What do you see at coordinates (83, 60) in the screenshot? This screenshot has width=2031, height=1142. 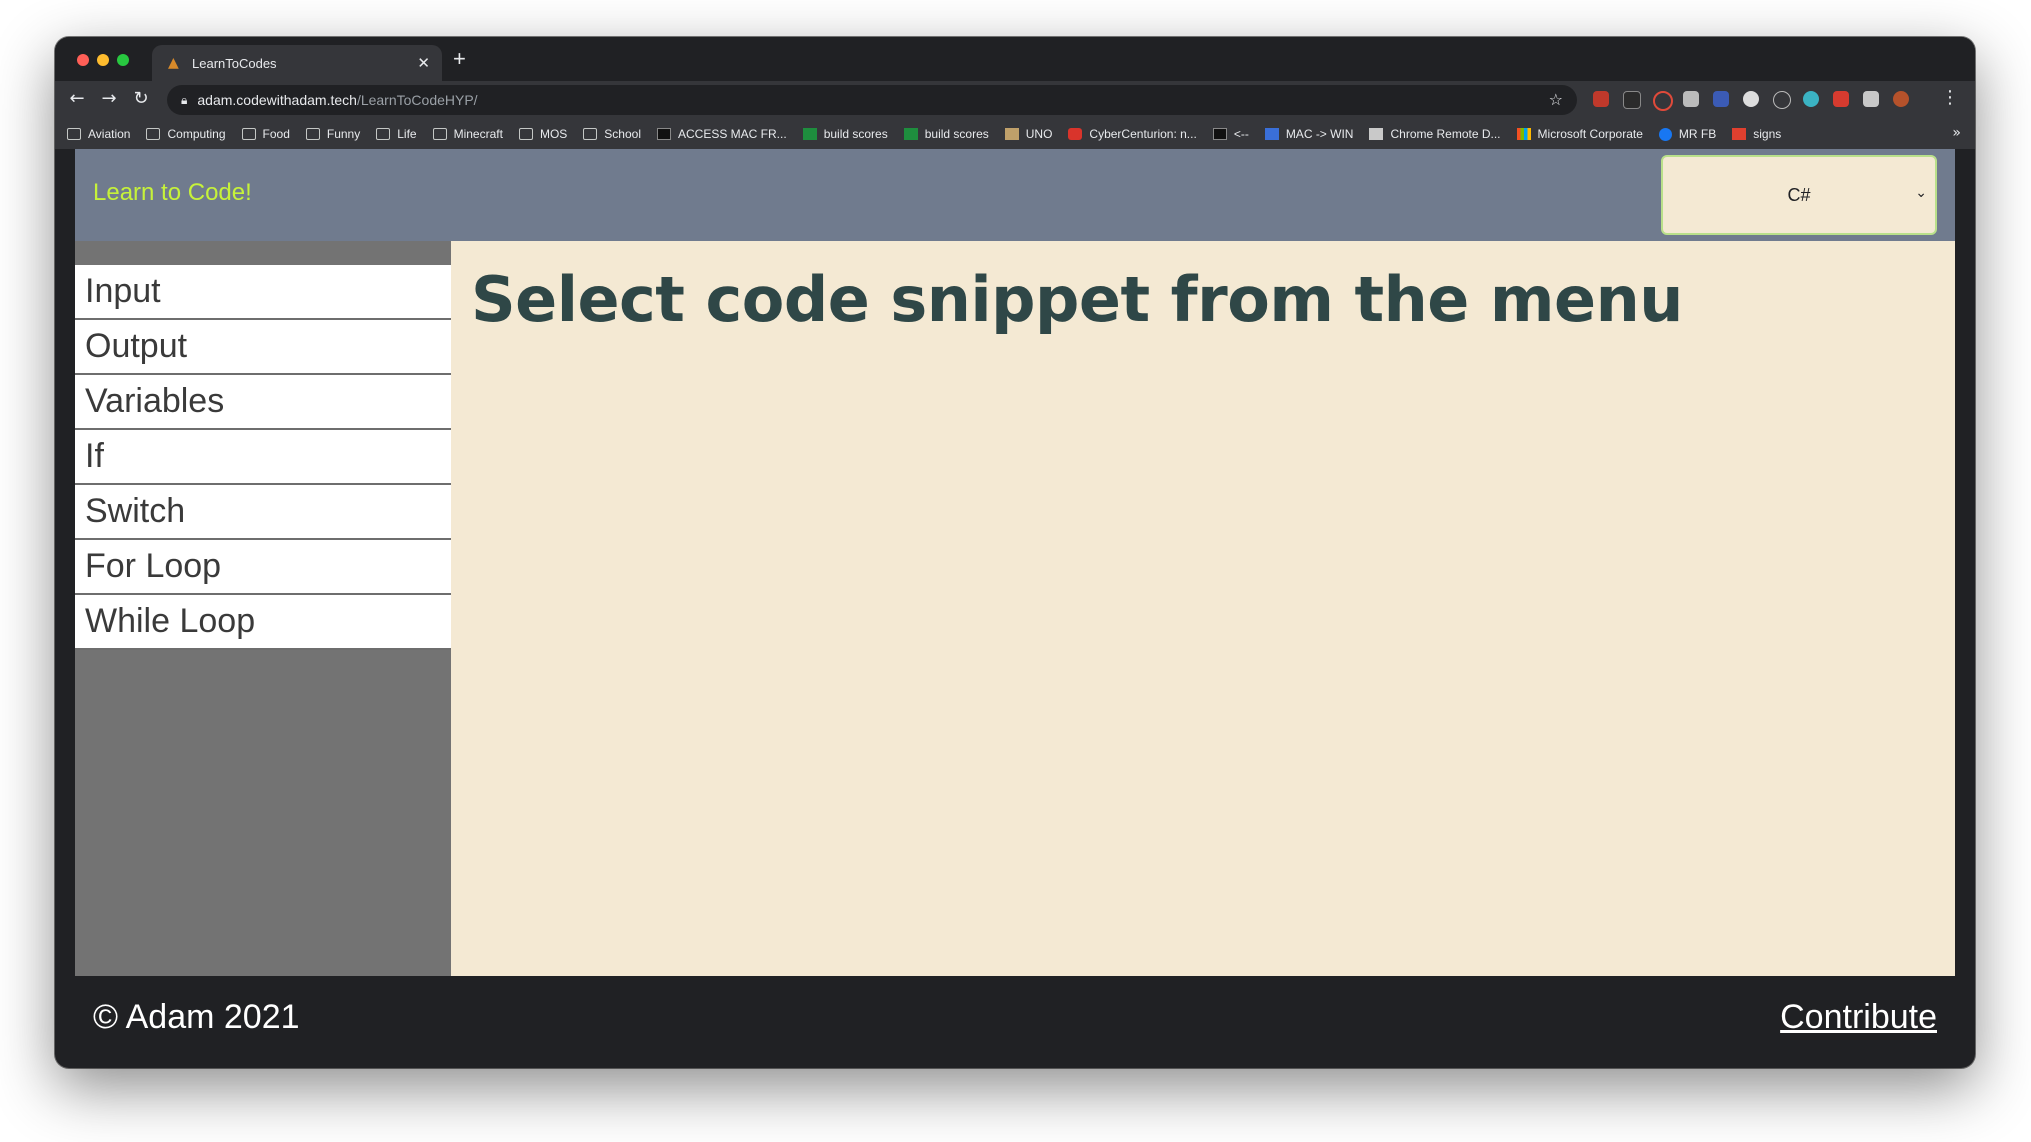 I see `close-window-button` at bounding box center [83, 60].